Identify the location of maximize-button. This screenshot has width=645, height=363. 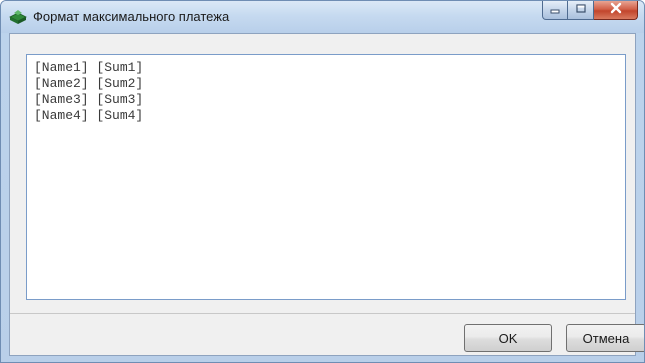
(581, 10).